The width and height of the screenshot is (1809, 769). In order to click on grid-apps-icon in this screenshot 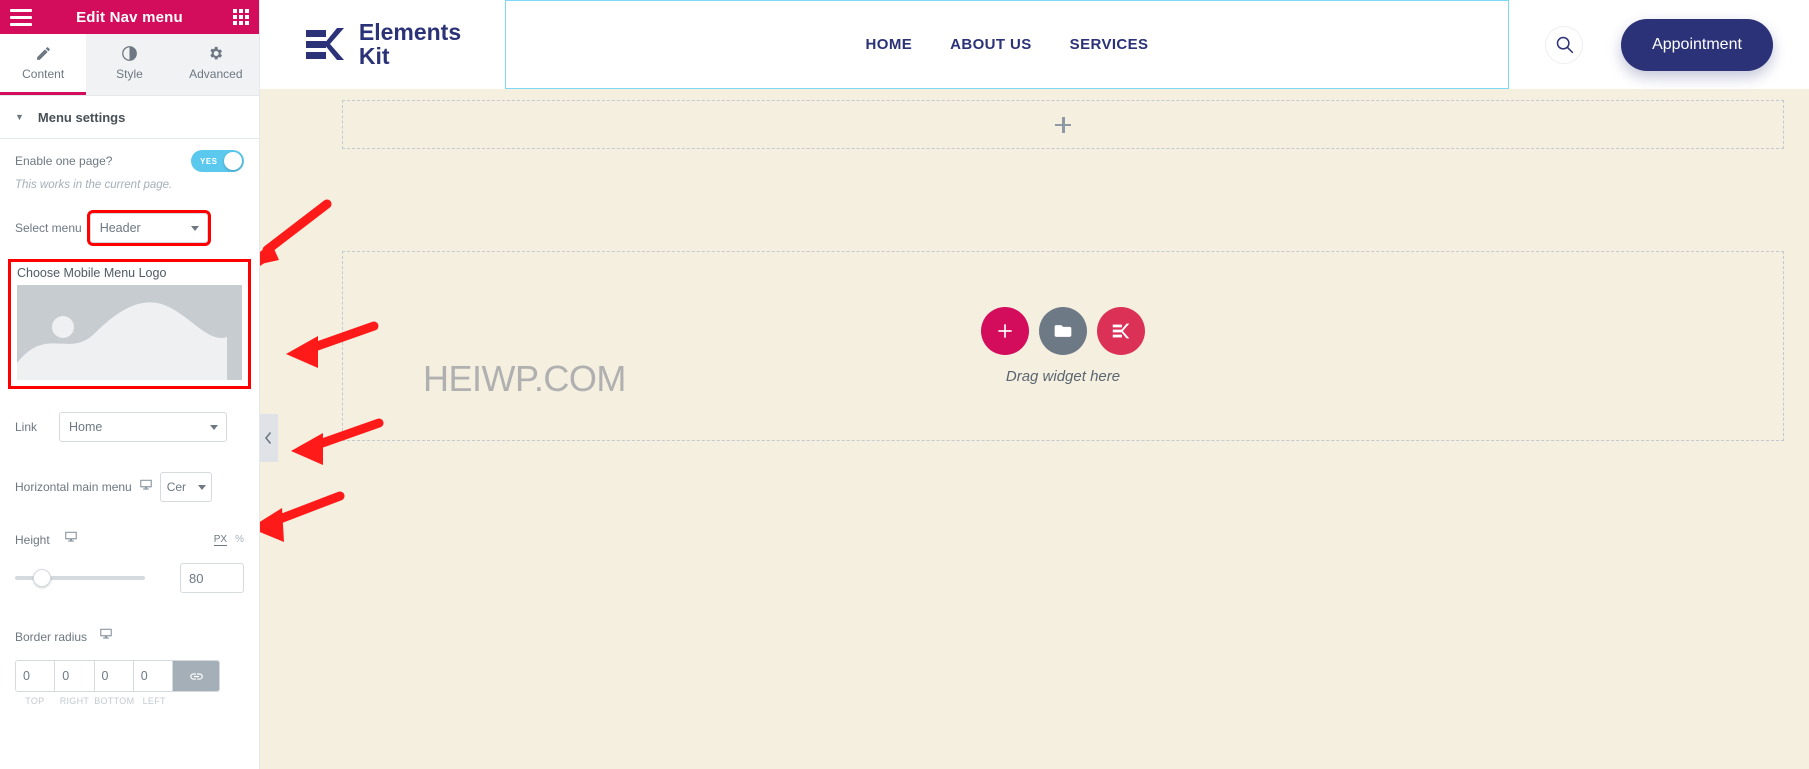, I will do `click(241, 17)`.